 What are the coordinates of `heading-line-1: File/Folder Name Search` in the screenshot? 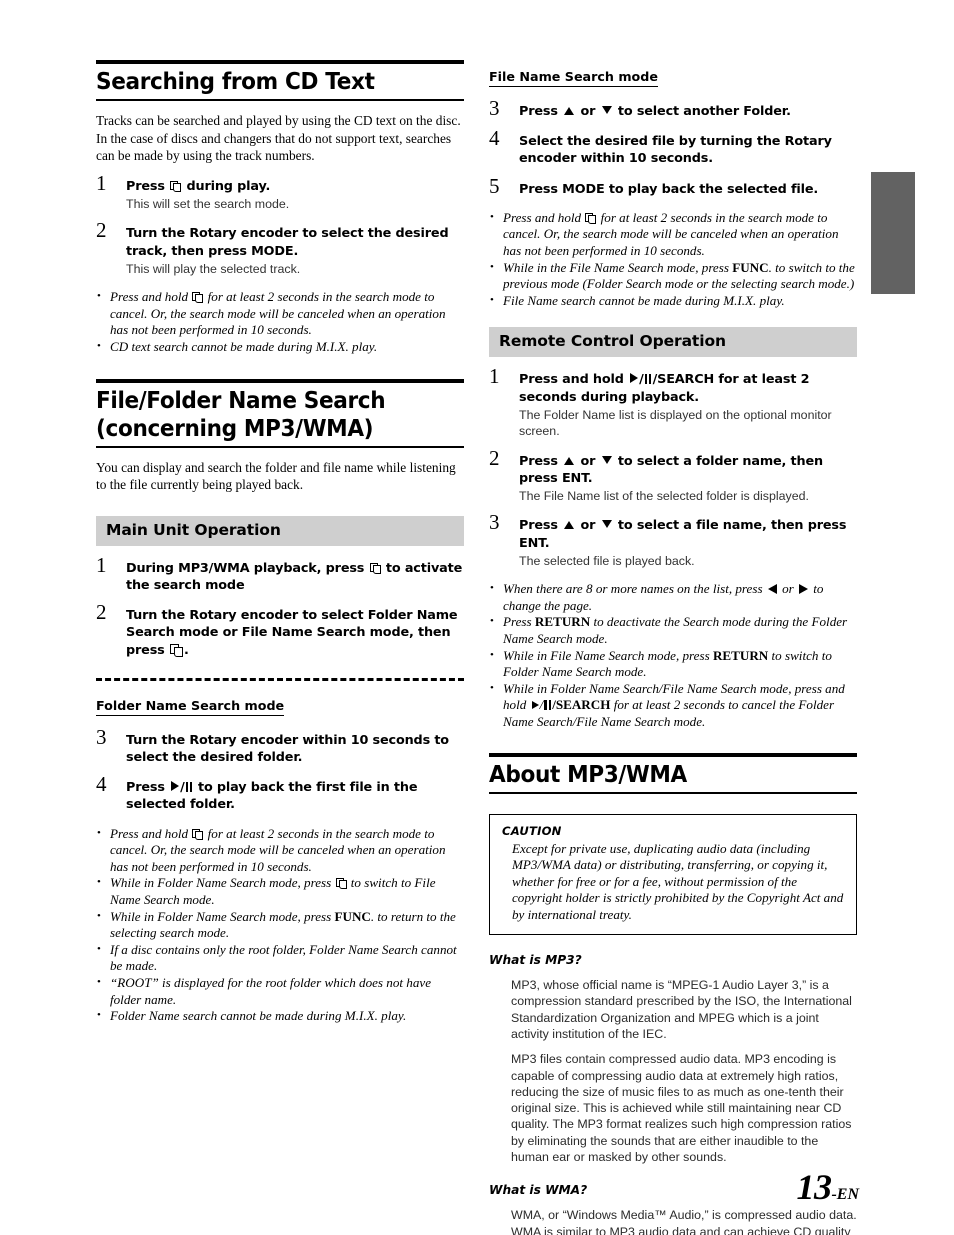 It's located at (241, 399).